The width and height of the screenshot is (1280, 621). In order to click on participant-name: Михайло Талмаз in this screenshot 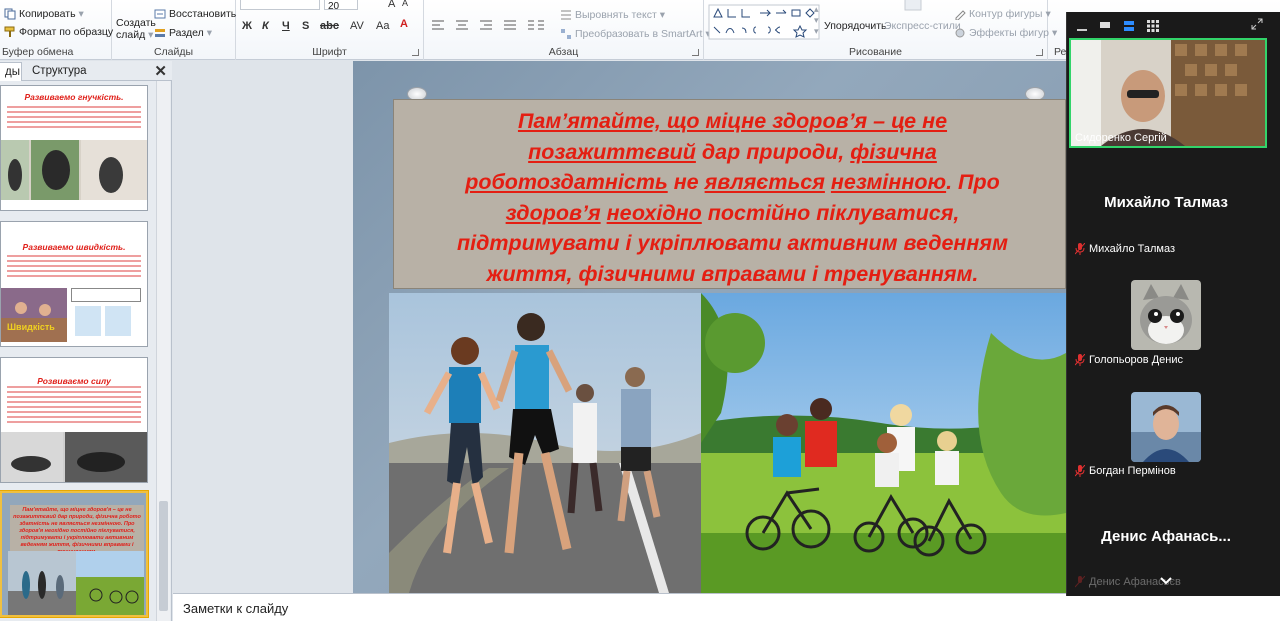, I will do `click(1125, 249)`.